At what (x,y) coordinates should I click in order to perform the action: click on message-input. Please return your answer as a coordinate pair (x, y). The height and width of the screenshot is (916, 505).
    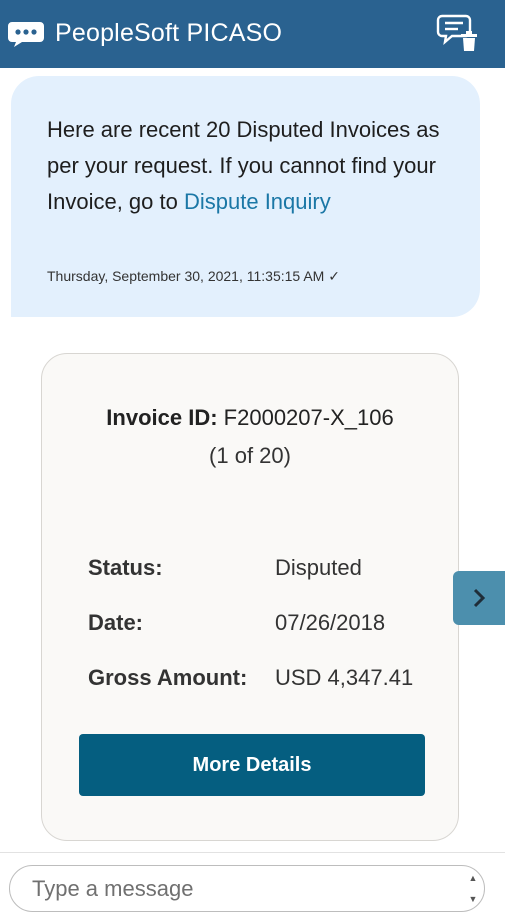
    Looking at the image, I should click on (247, 888).